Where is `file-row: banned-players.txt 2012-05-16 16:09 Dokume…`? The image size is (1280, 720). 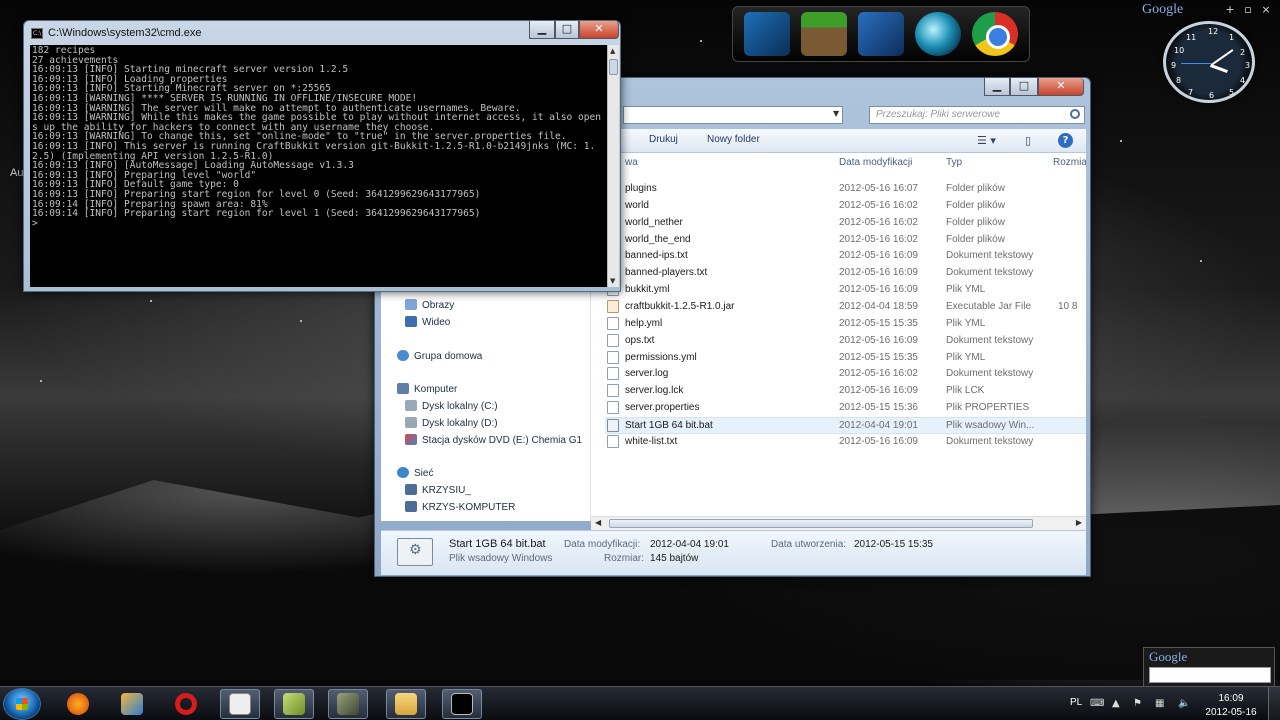 file-row: banned-players.txt 2012-05-16 16:09 Dokume… is located at coordinates (845, 273).